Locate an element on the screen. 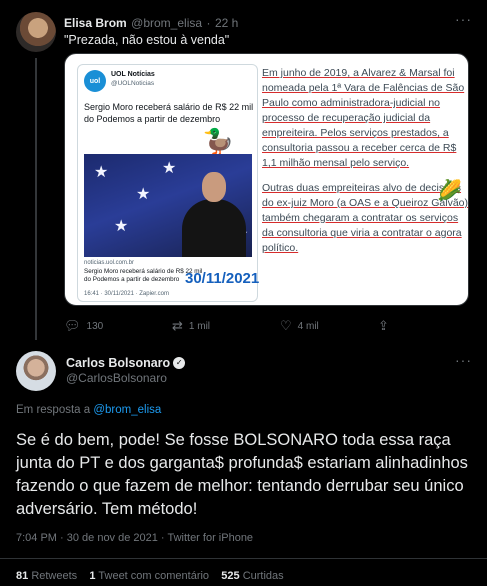  tweet-time: 22 h is located at coordinates (226, 23).